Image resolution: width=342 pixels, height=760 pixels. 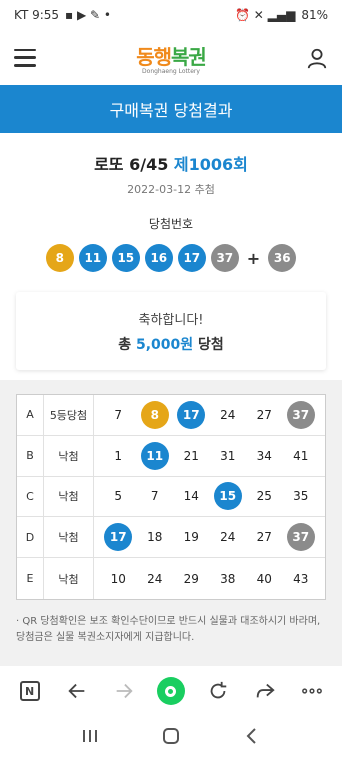 I want to click on logo-text-b: 복권, so click(x=189, y=56).